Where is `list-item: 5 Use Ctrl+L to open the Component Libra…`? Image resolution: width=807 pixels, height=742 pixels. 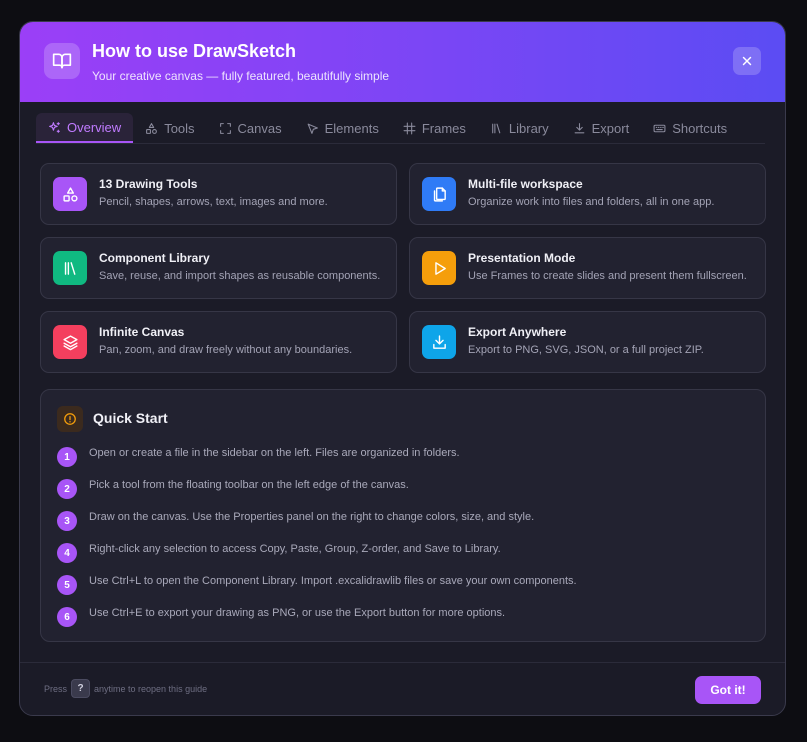
list-item: 5 Use Ctrl+L to open the Component Libra… is located at coordinates (402, 589).